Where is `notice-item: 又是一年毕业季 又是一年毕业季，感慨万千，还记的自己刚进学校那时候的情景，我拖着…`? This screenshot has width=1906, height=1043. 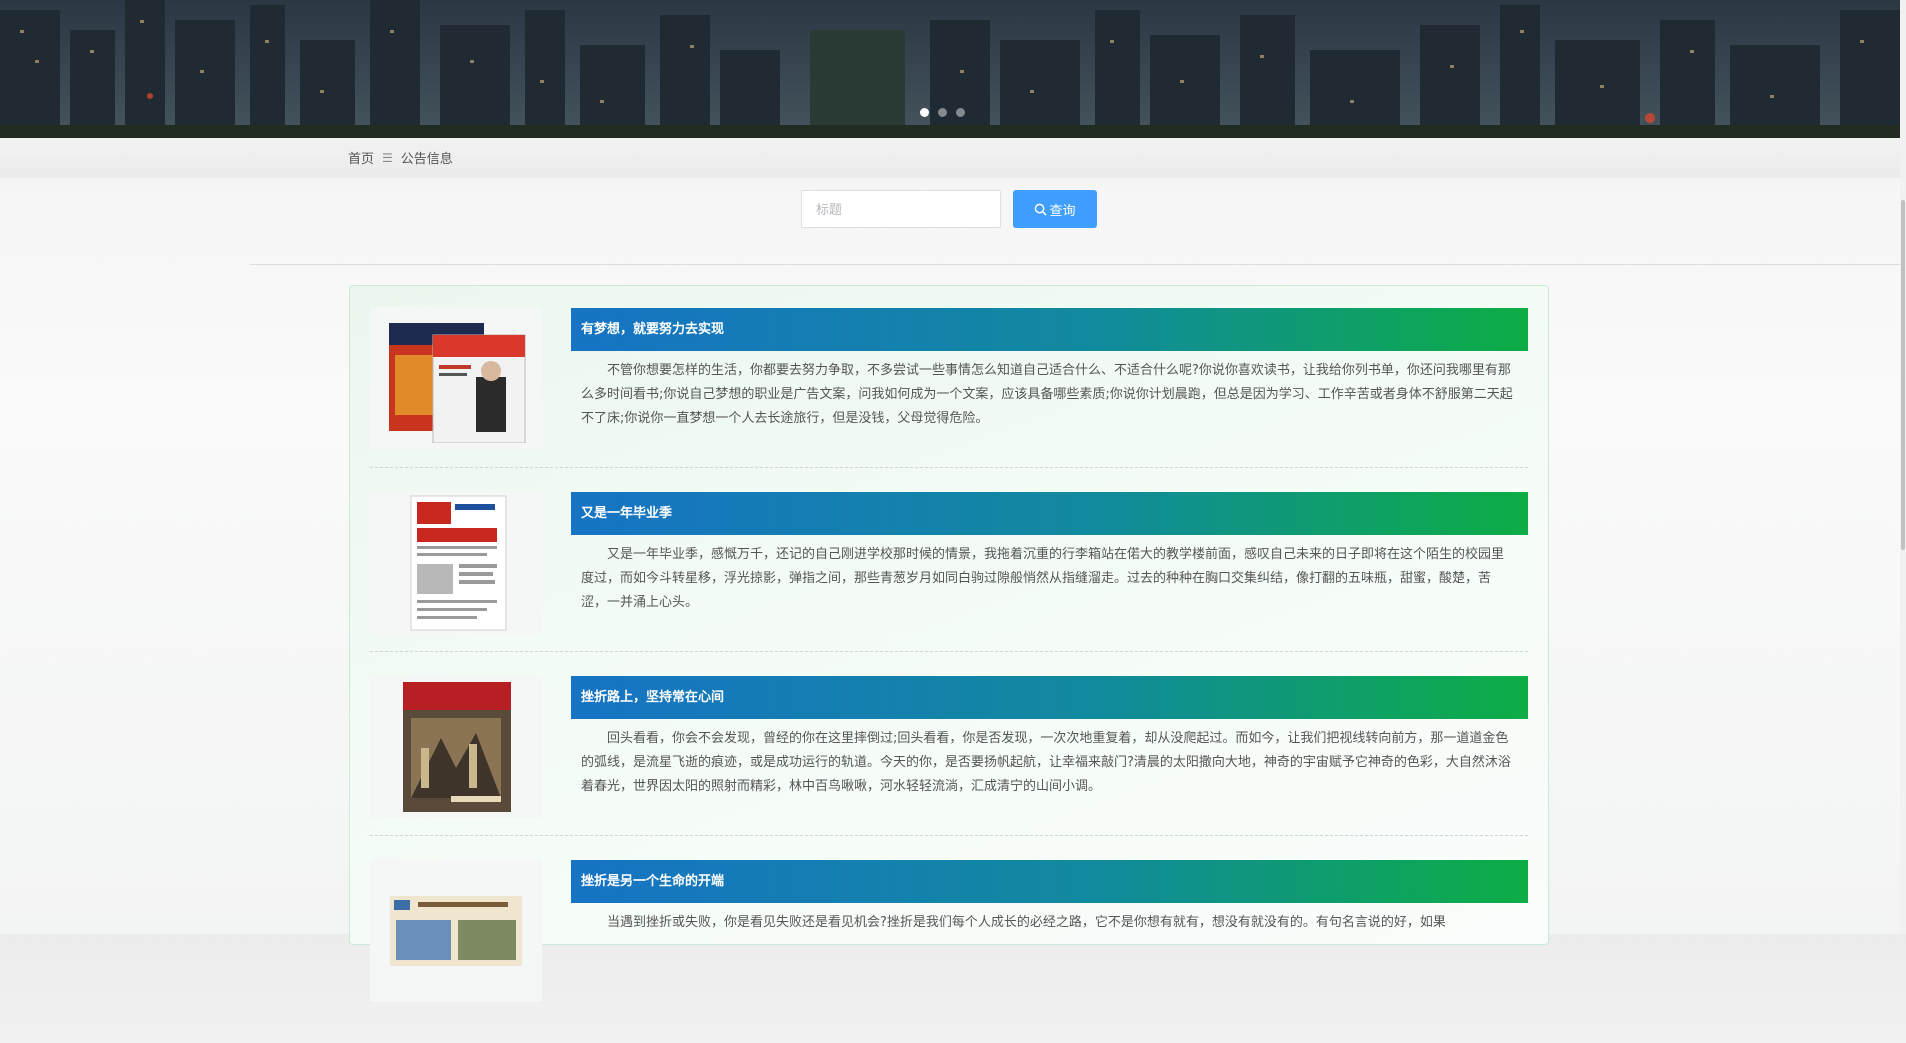
notice-item: 又是一年毕业季 又是一年毕业季，感慨万千，还记的自己刚进学校那时候的情景，我拖着… is located at coordinates (949, 583).